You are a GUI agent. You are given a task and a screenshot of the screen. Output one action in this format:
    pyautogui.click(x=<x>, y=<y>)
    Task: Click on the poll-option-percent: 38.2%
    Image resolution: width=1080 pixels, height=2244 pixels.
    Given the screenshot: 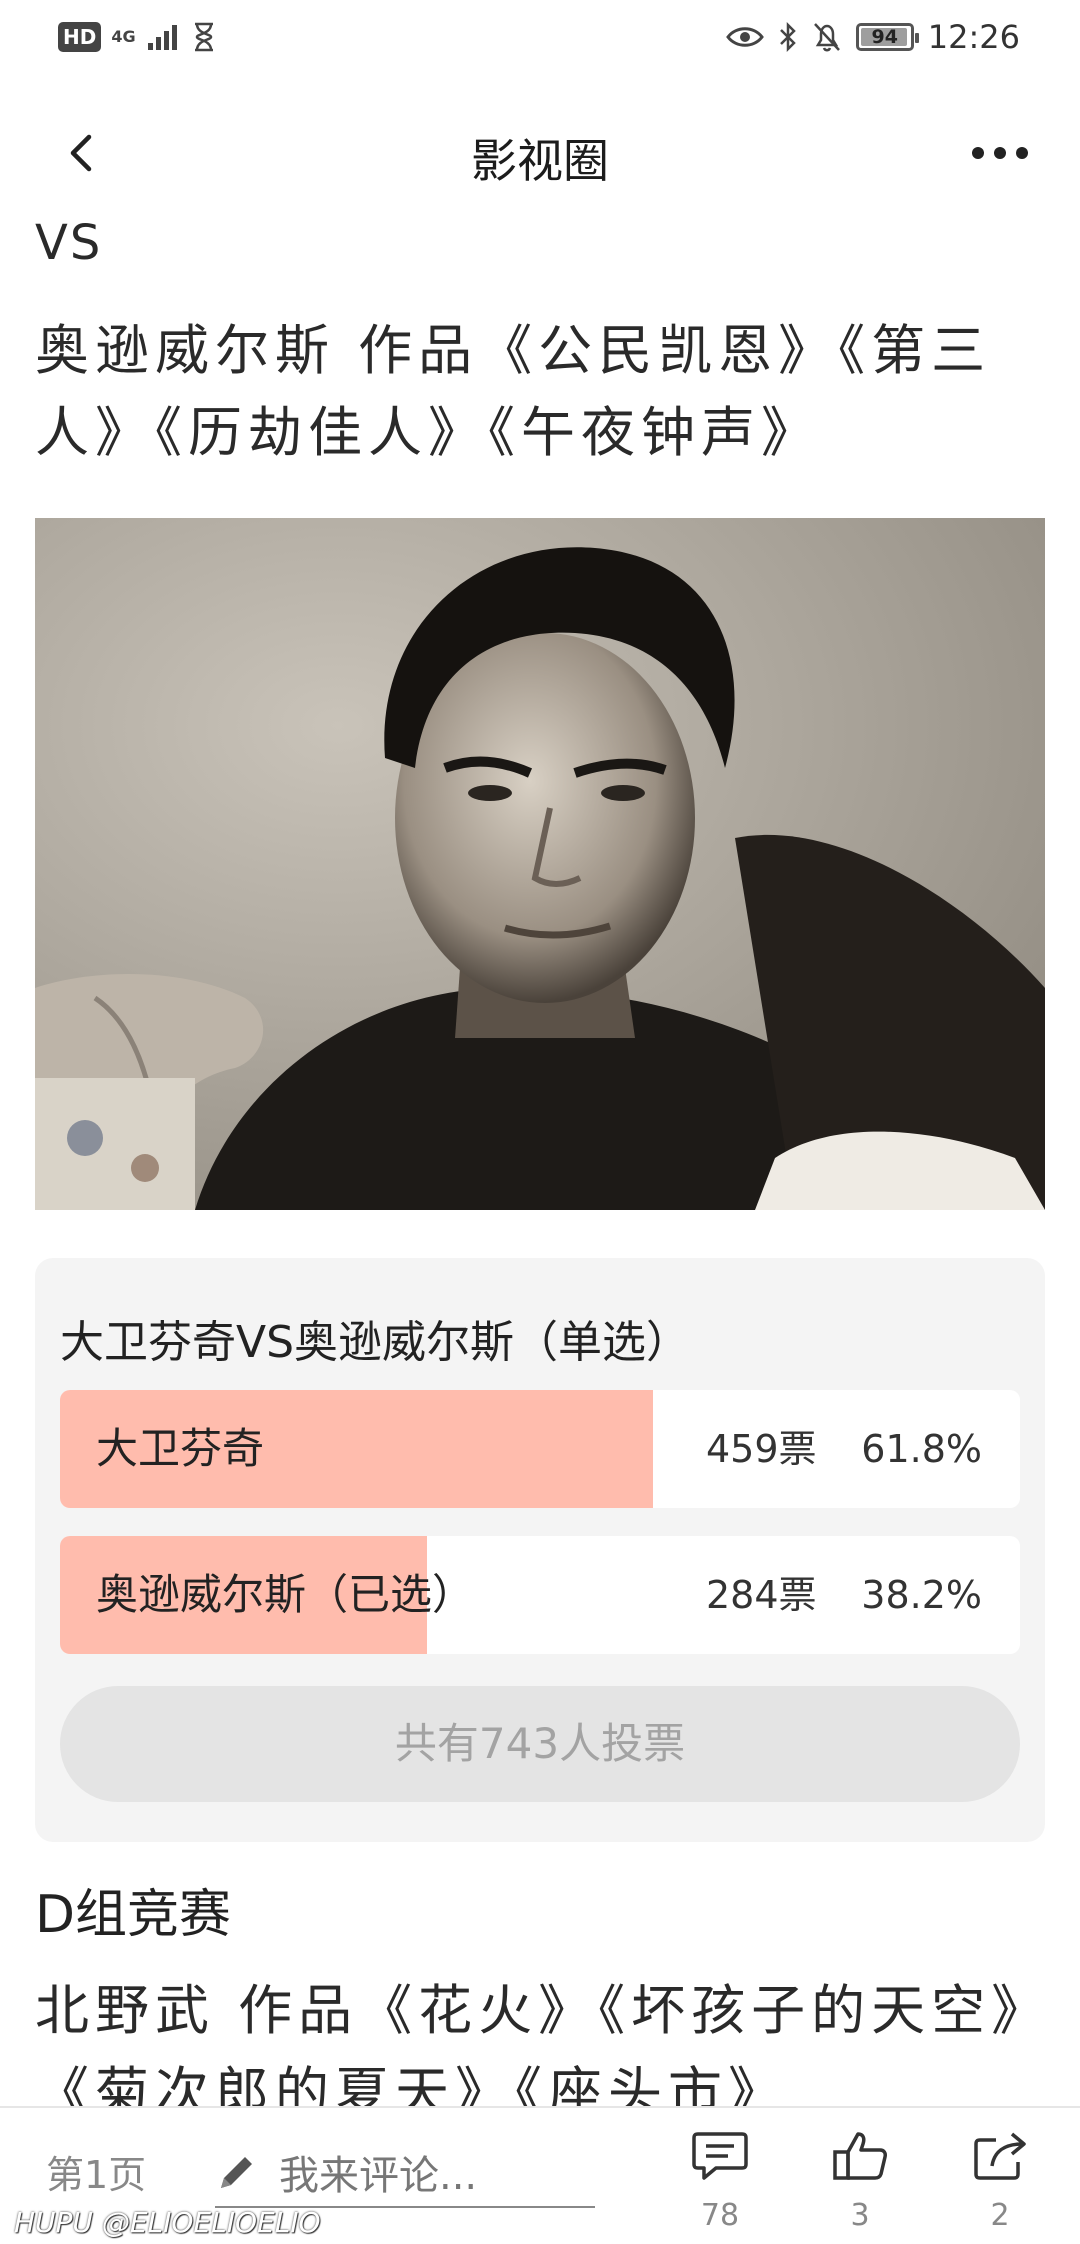 What is the action you would take?
    pyautogui.click(x=921, y=1595)
    